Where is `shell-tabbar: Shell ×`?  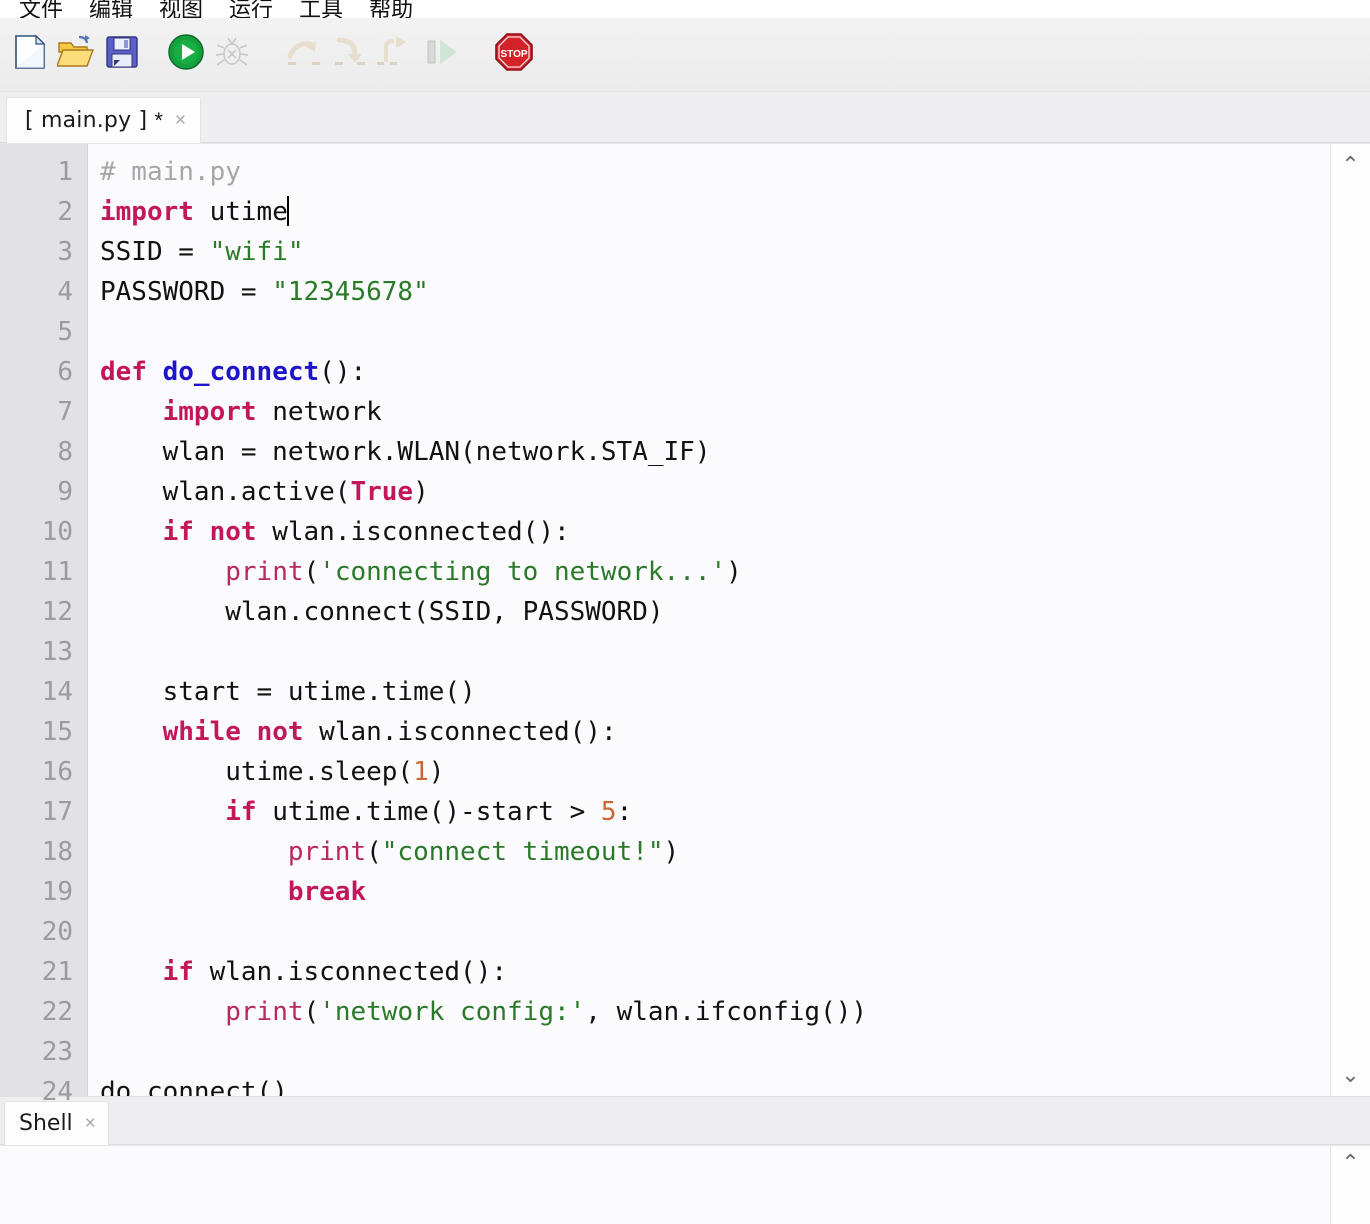
shell-tabbar: Shell × is located at coordinates (685, 1121).